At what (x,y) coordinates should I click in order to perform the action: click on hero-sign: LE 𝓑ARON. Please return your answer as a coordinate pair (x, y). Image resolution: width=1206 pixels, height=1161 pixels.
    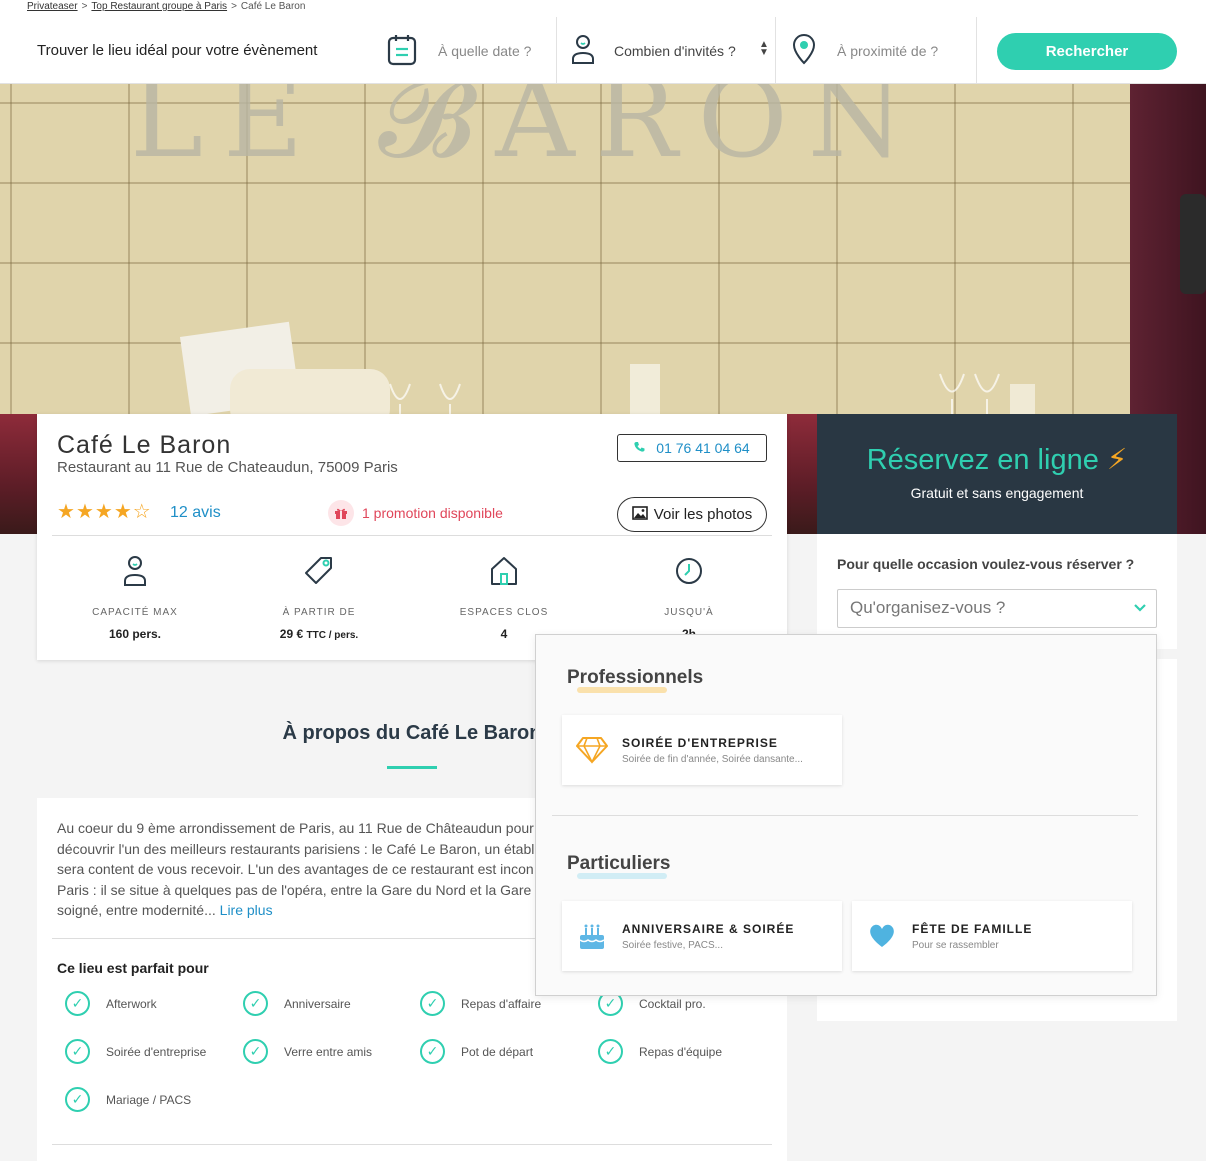
    Looking at the image, I should click on (527, 133).